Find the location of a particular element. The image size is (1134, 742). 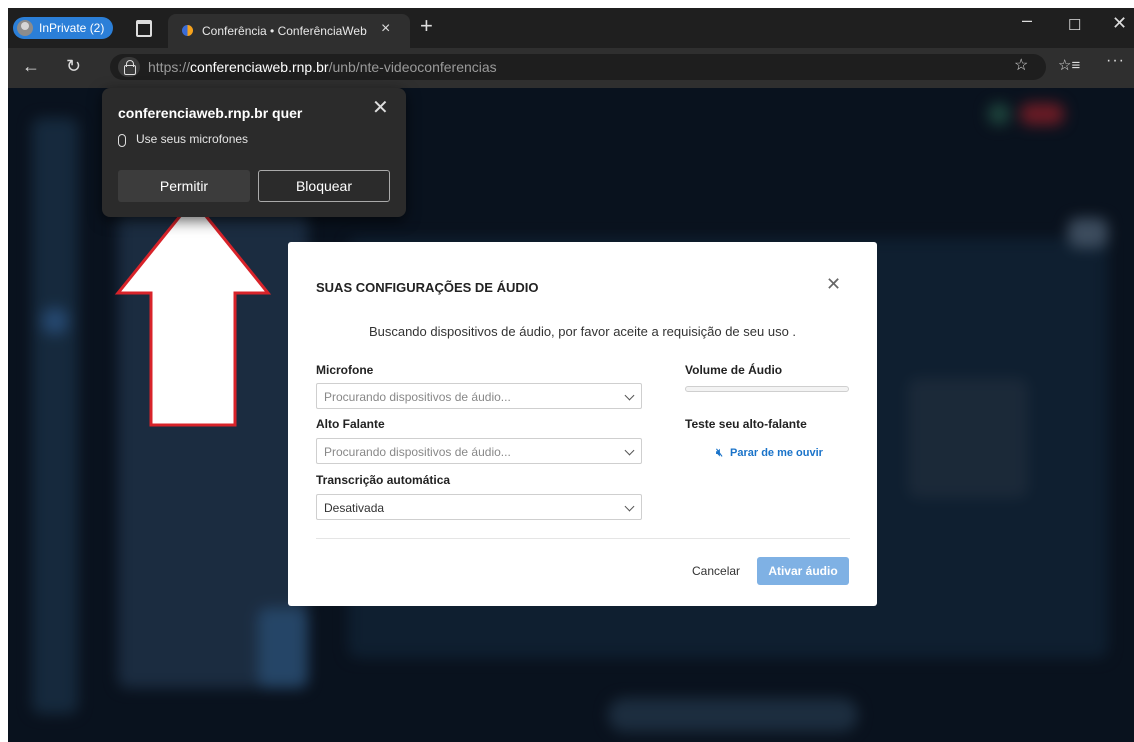

tab-actions-icon is located at coordinates (144, 28).